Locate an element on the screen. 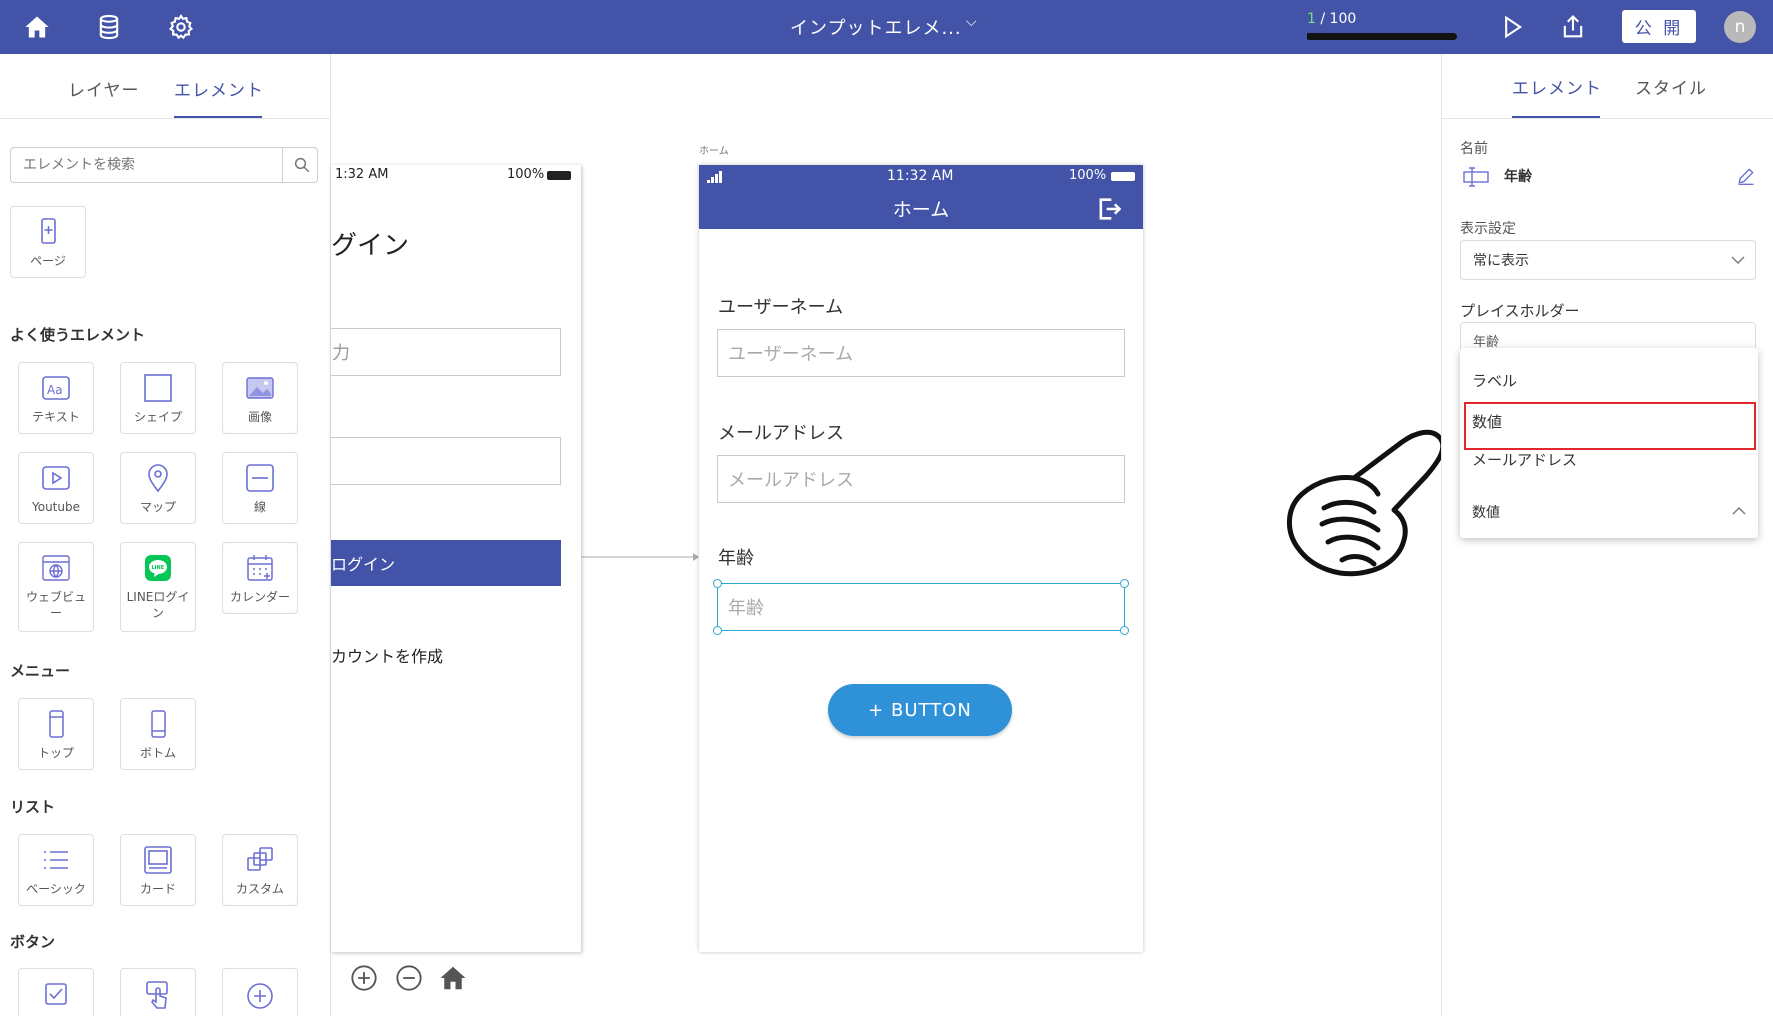 The image size is (1773, 1016). video-icon is located at coordinates (56, 478).